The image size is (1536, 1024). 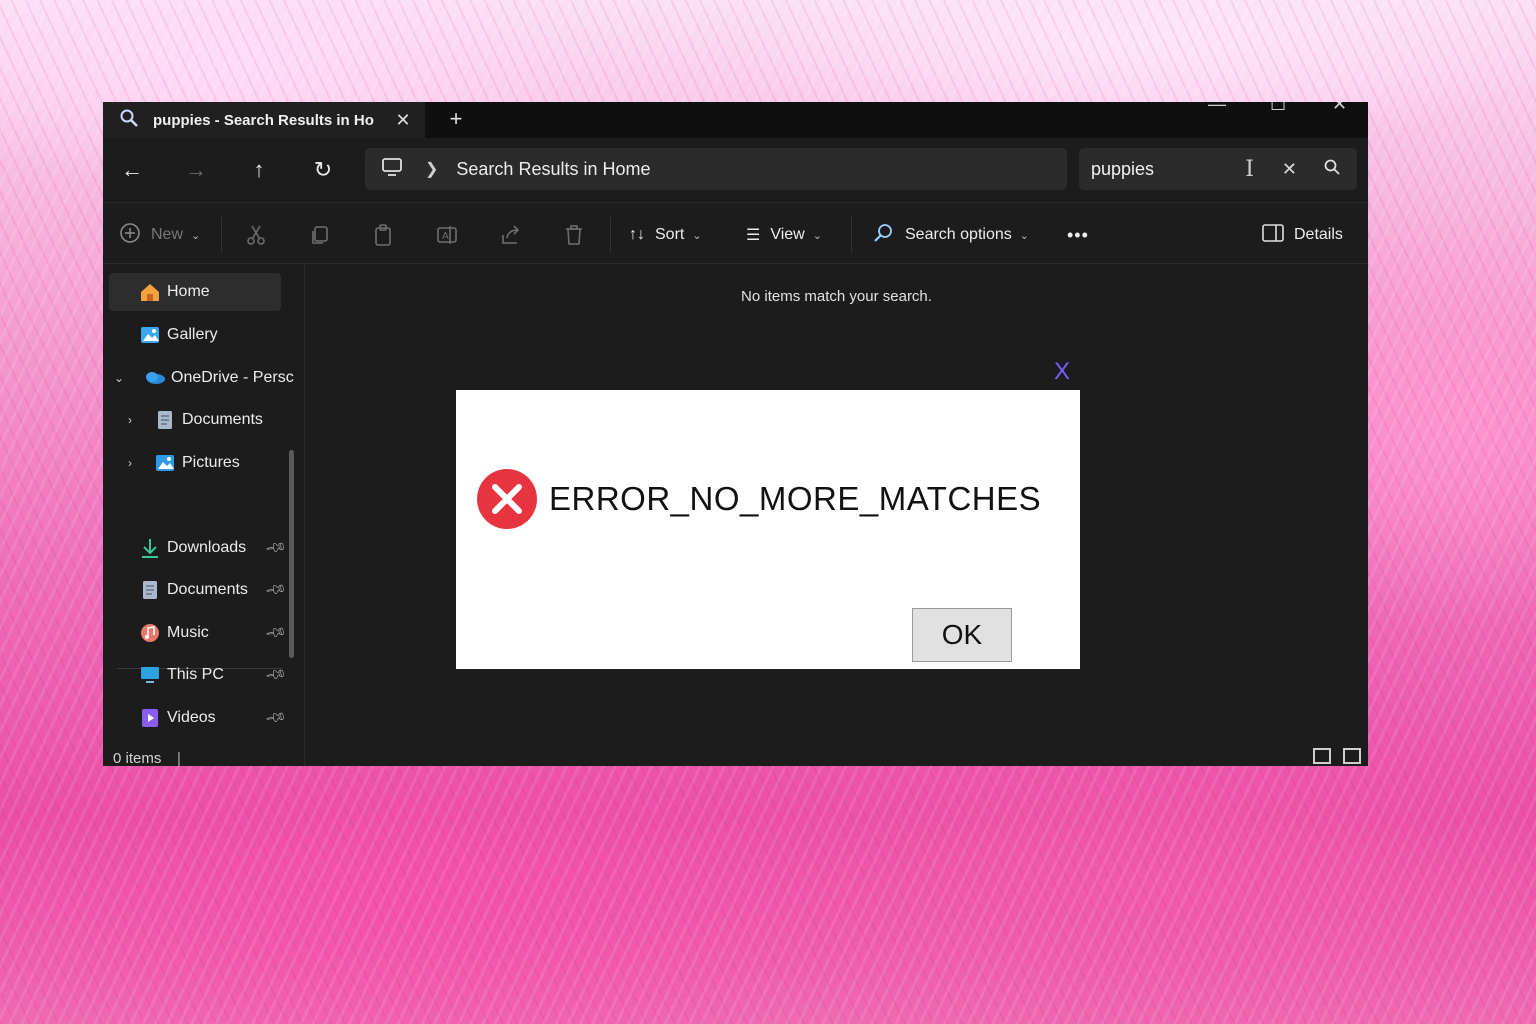 What do you see at coordinates (150, 335) in the screenshot?
I see `gallery-icon` at bounding box center [150, 335].